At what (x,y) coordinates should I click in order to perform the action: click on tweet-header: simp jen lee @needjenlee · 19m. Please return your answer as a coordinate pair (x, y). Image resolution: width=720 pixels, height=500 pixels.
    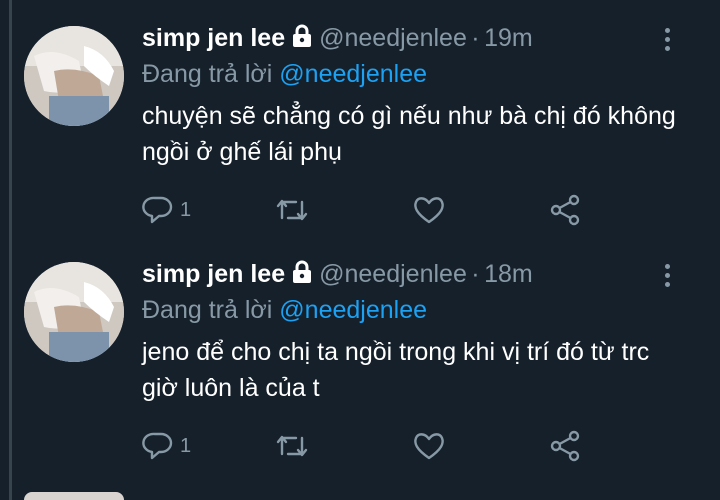
    Looking at the image, I should click on (337, 44).